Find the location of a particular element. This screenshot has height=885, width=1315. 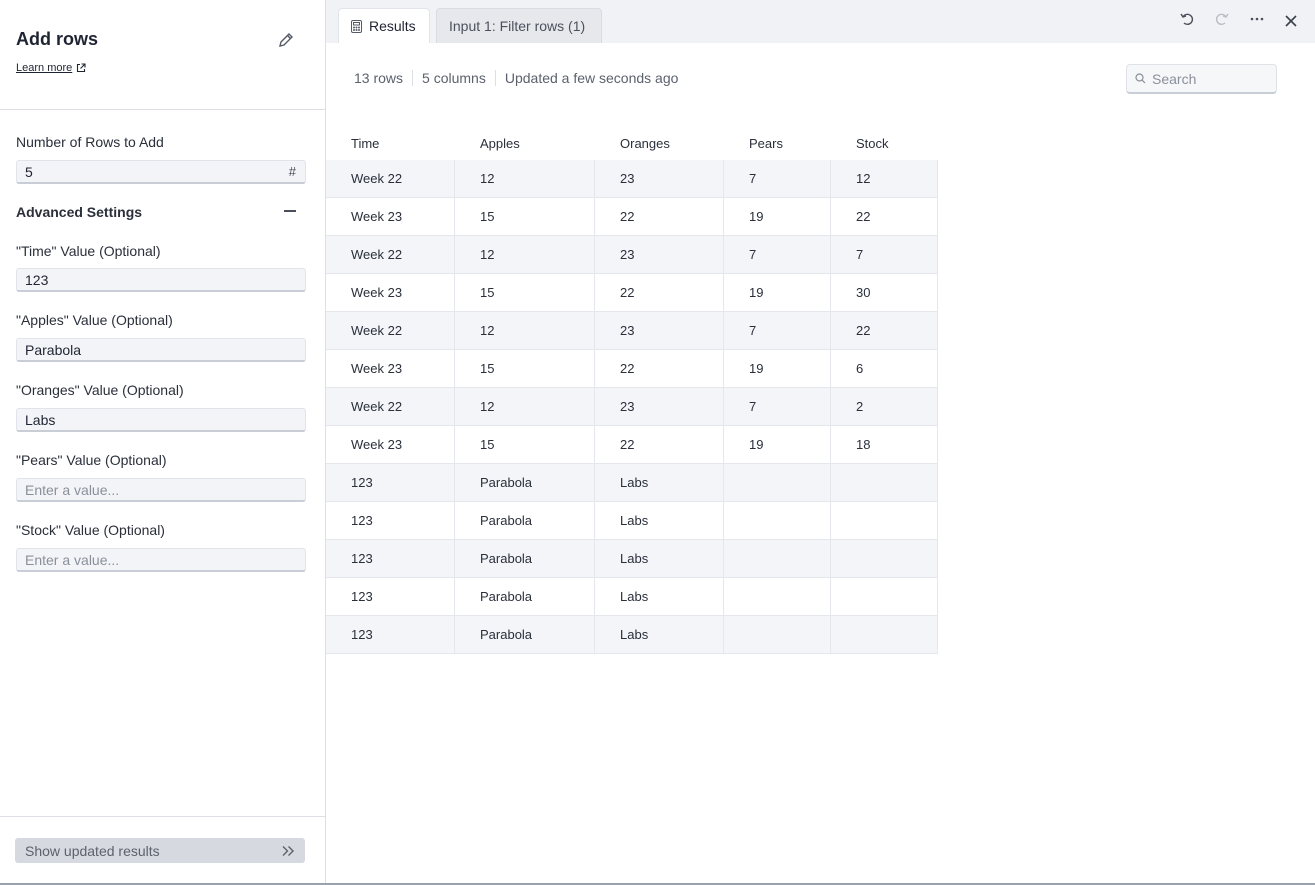

column-header-pears: Pears is located at coordinates (777, 143).